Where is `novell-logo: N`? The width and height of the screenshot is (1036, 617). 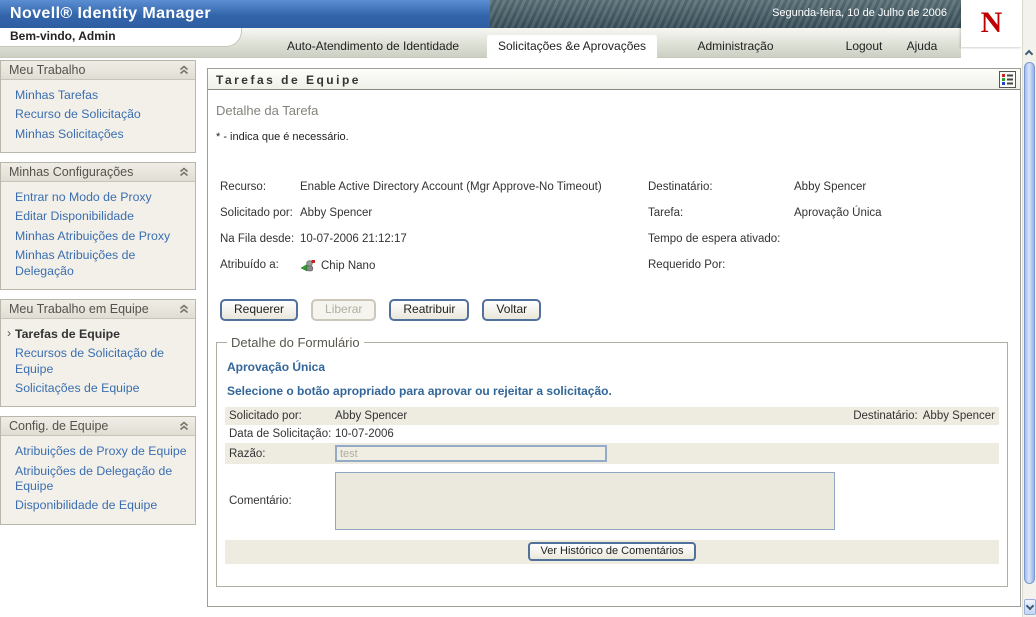 novell-logo: N is located at coordinates (991, 23).